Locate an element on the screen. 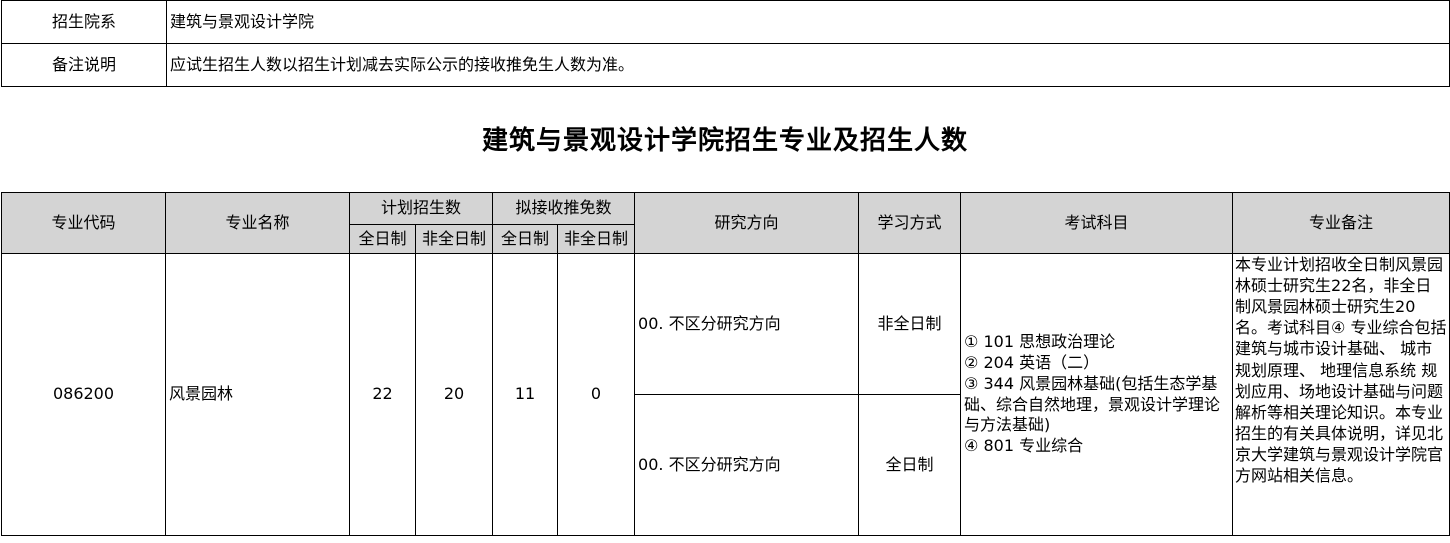 This screenshot has height=543, width=1450. header-code: 专业代码 is located at coordinates (83, 223).